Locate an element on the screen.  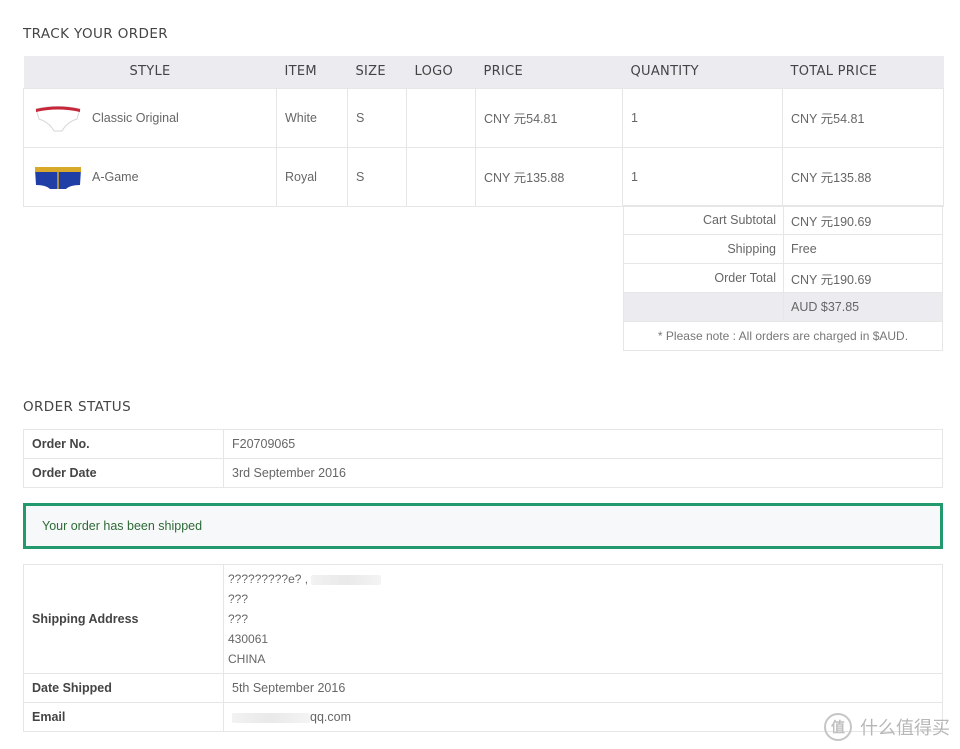
col-total-price: TOTAL PRICE is located at coordinates (863, 72).